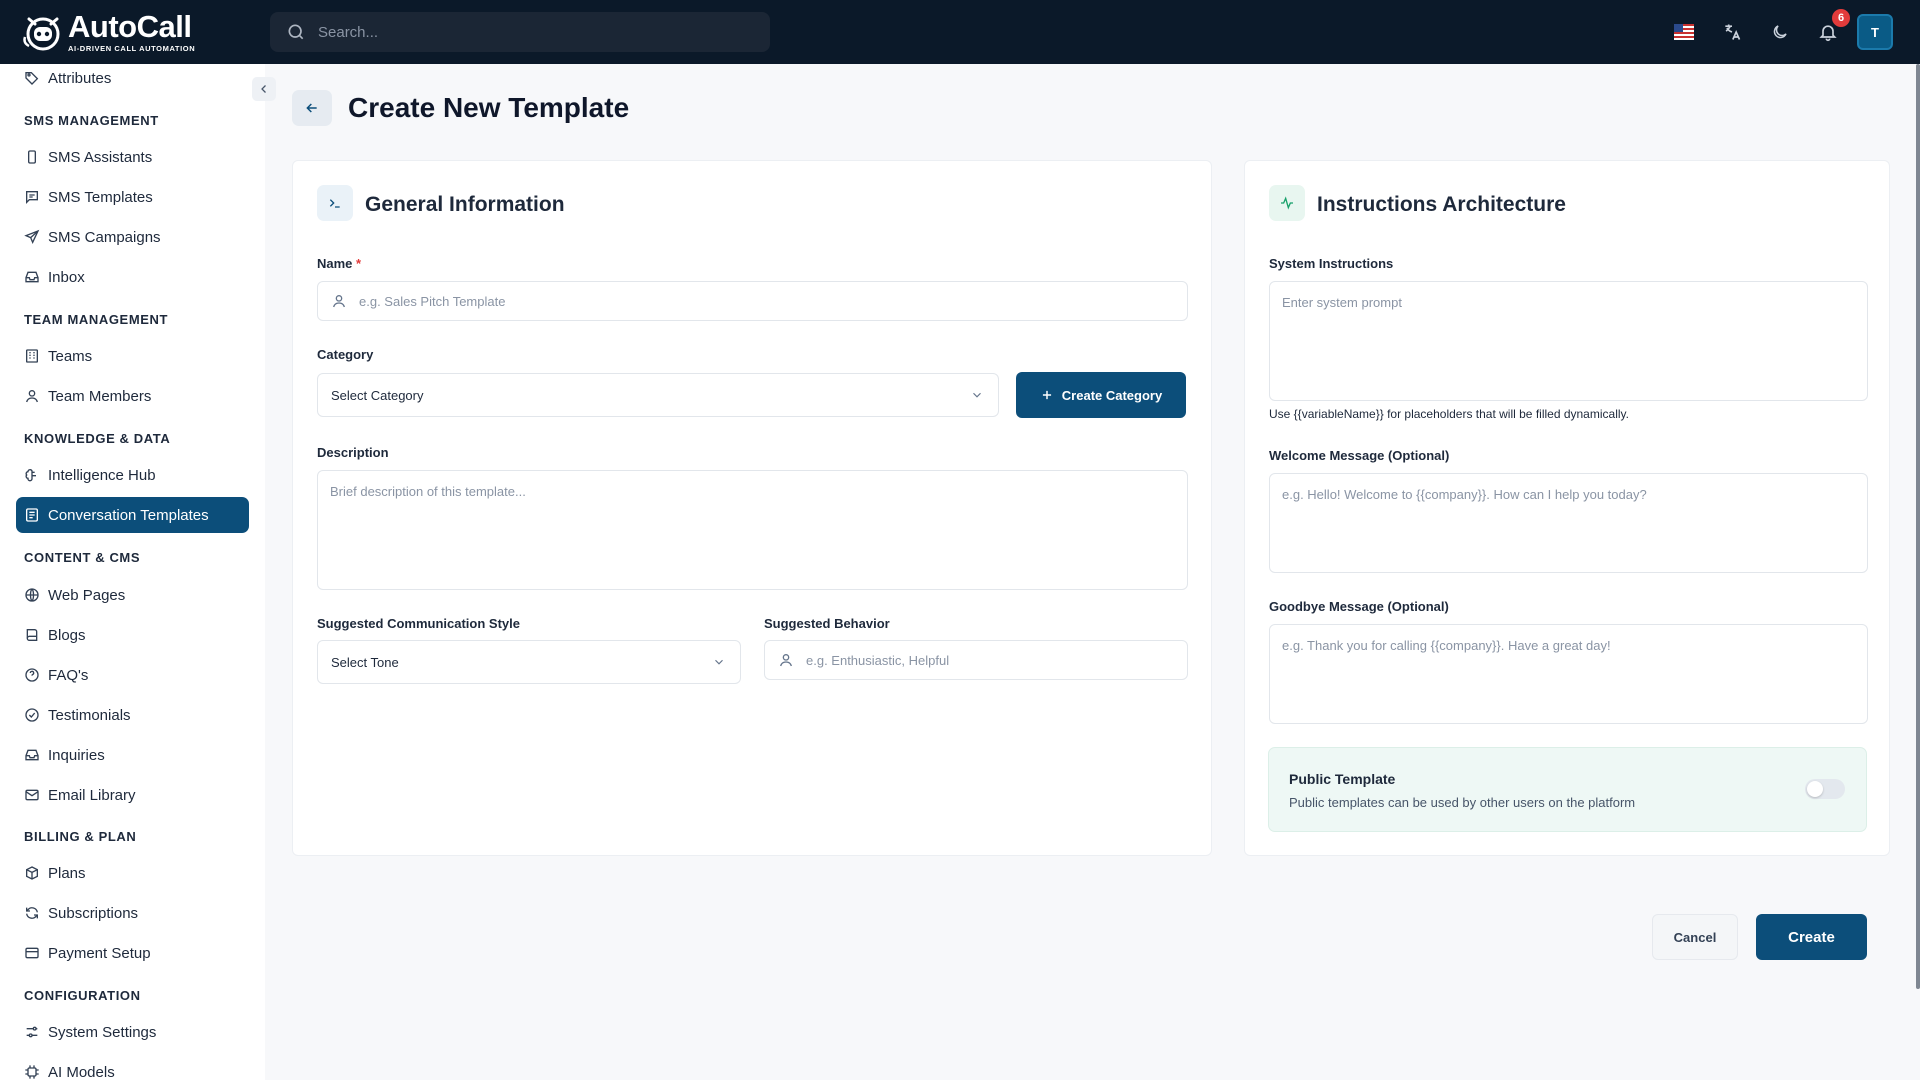  I want to click on cpu-icon, so click(32, 1072).